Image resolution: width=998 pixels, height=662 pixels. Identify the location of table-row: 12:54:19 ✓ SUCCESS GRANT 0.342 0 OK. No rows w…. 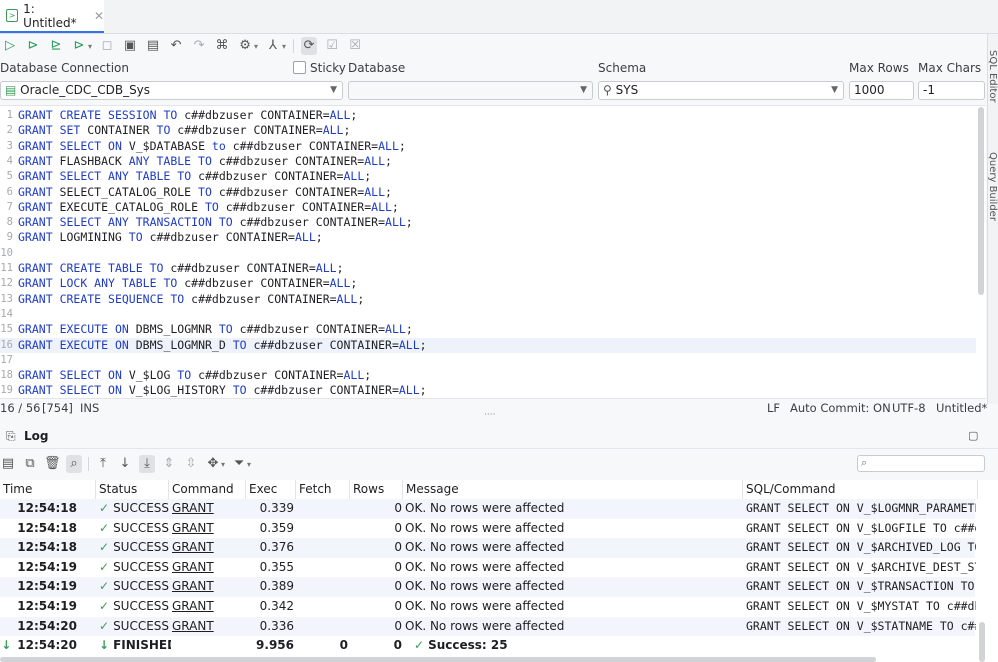
(488, 607).